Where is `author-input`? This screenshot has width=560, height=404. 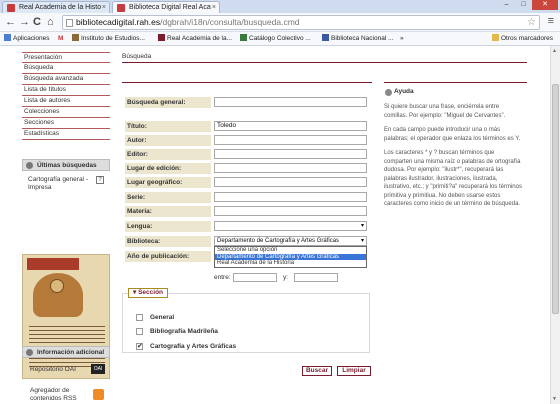 author-input is located at coordinates (290, 140).